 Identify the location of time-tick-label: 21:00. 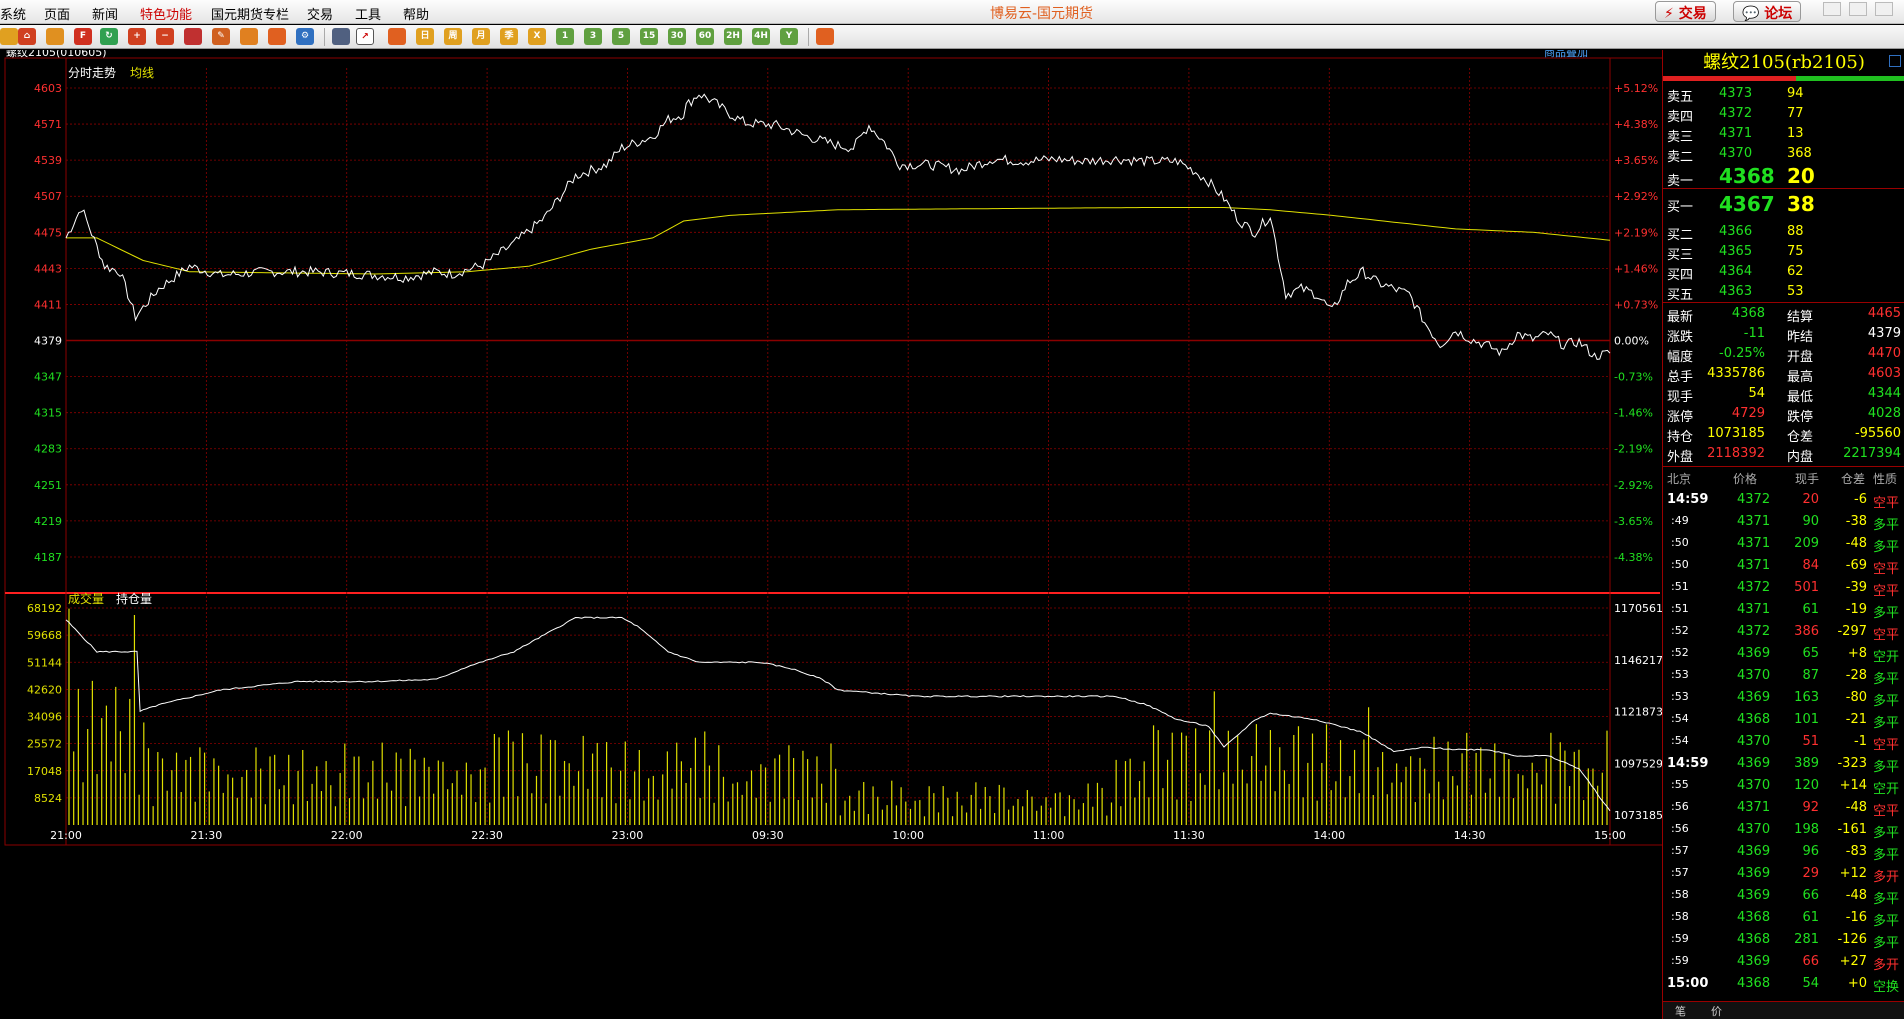
(66, 835).